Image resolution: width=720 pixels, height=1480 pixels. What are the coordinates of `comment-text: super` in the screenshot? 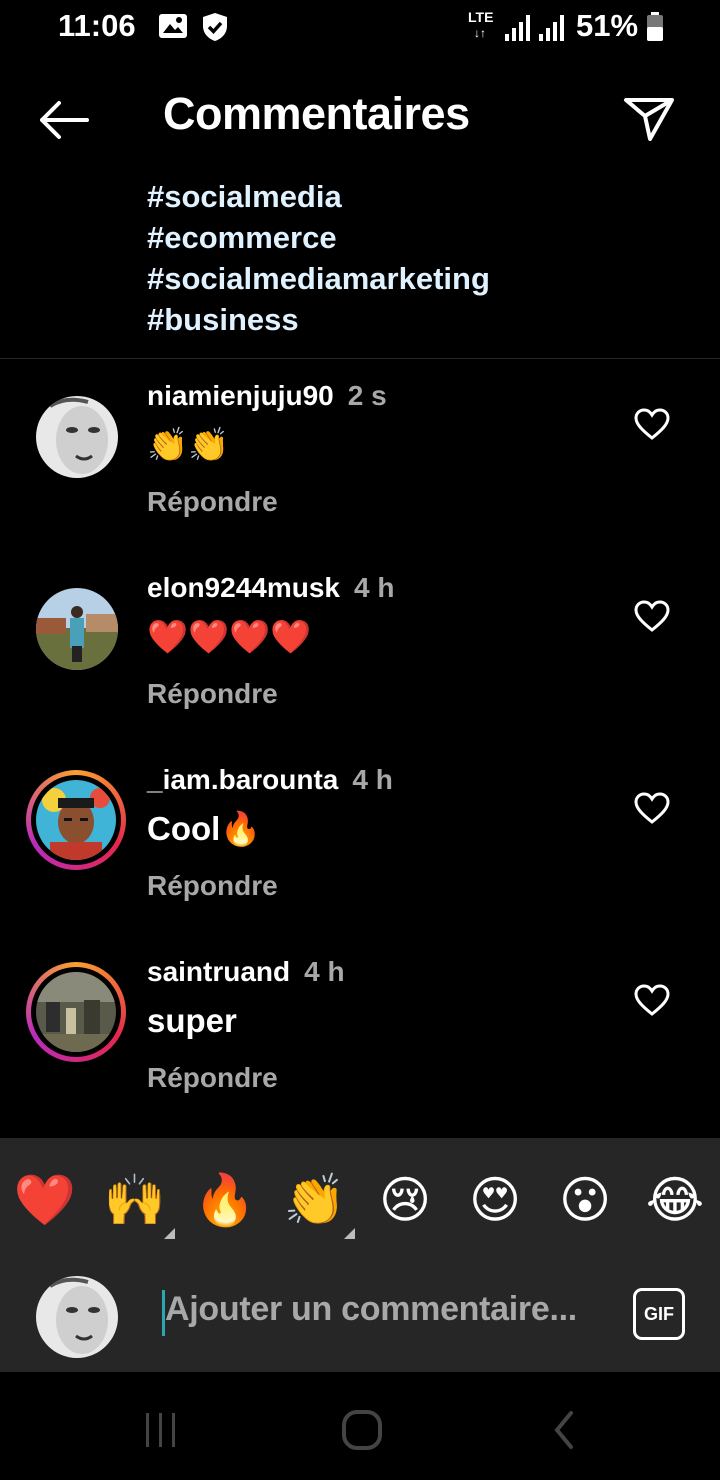 It's located at (192, 1020).